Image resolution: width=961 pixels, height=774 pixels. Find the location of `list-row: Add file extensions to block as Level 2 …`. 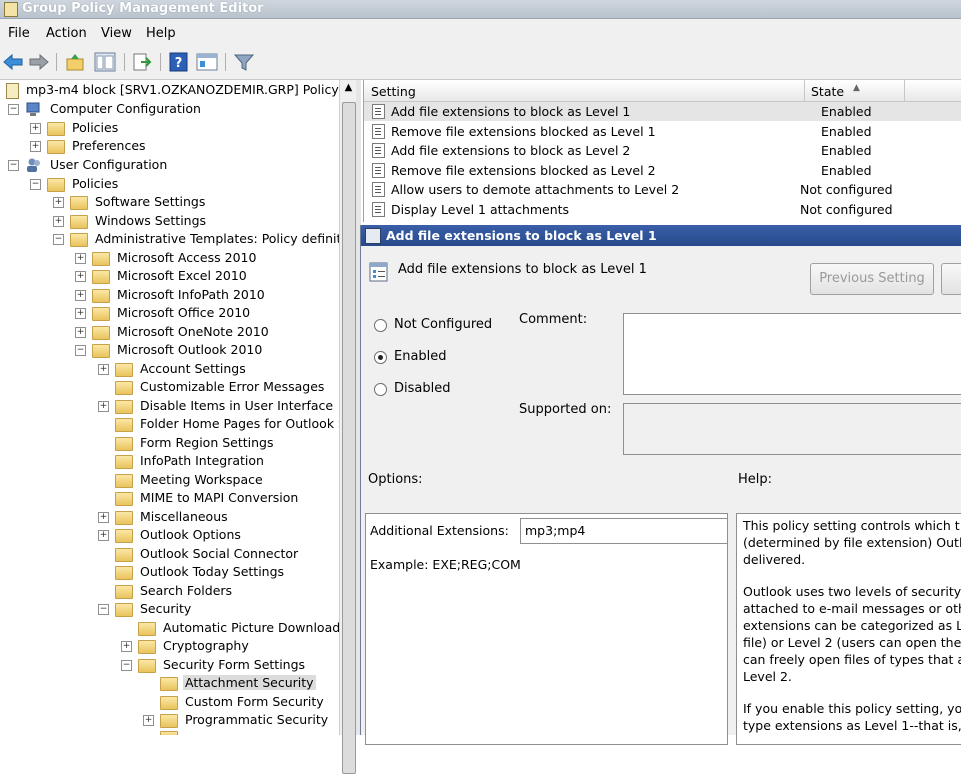

list-row: Add file extensions to block as Level 2 … is located at coordinates (662, 150).